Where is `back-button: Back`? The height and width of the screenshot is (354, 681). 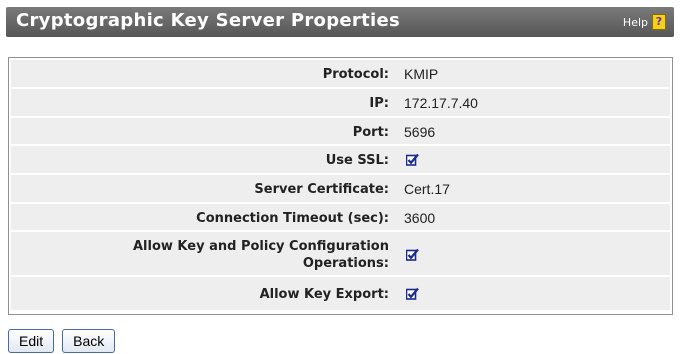 back-button: Back is located at coordinates (89, 341).